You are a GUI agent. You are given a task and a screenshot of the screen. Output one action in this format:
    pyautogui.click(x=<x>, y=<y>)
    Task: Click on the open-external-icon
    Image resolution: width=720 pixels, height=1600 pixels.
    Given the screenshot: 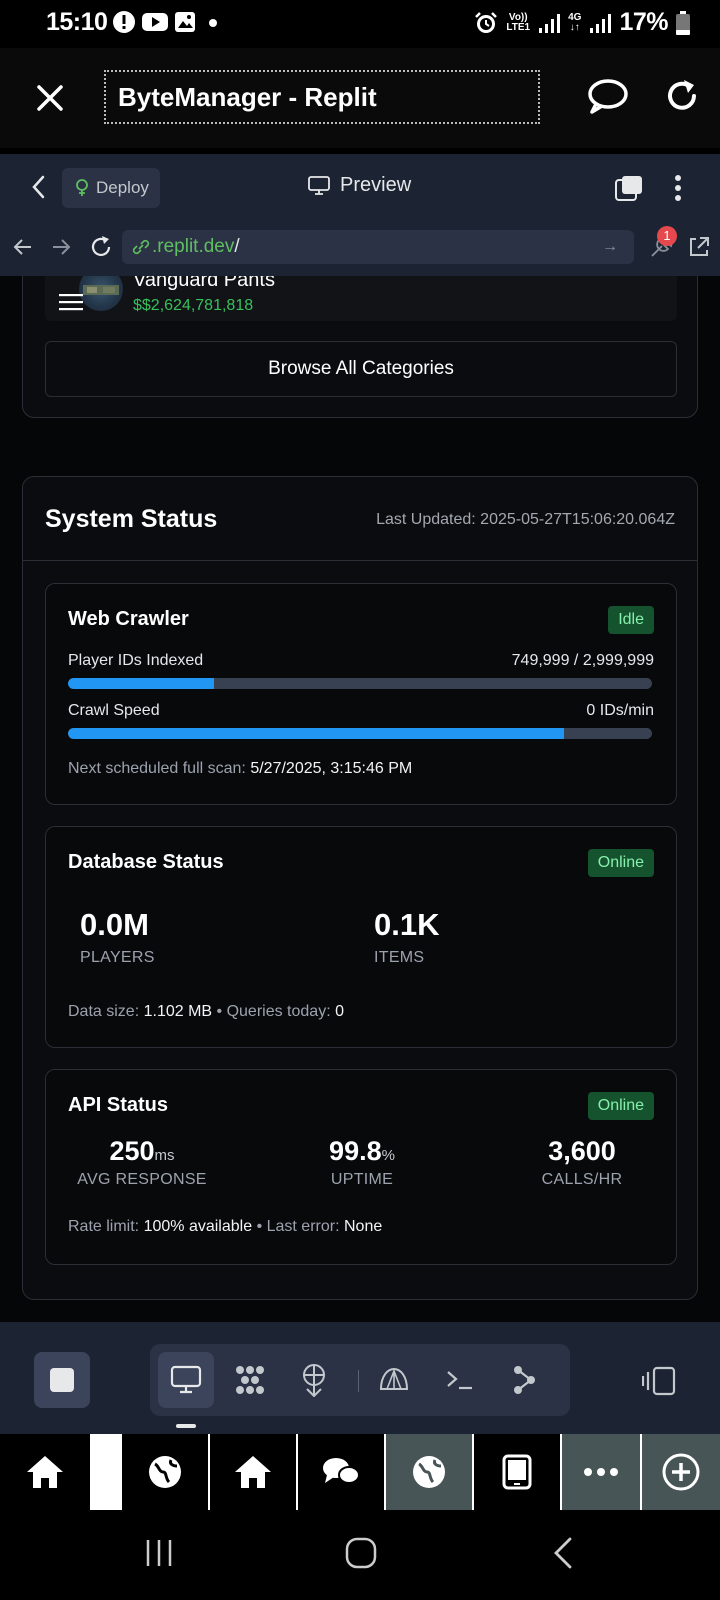 What is the action you would take?
    pyautogui.click(x=699, y=247)
    